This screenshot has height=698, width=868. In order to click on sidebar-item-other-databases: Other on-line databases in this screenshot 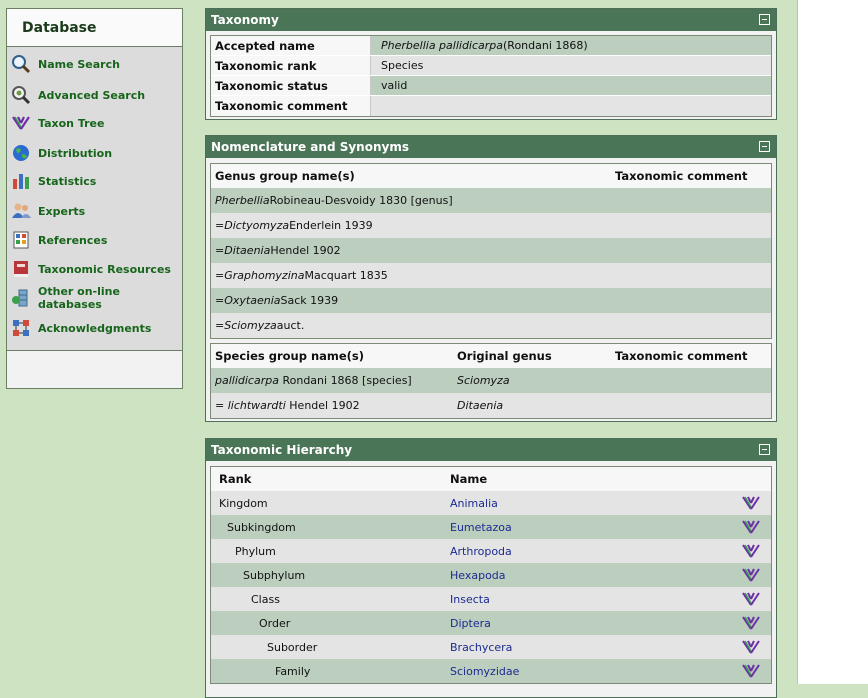, I will do `click(96, 298)`.